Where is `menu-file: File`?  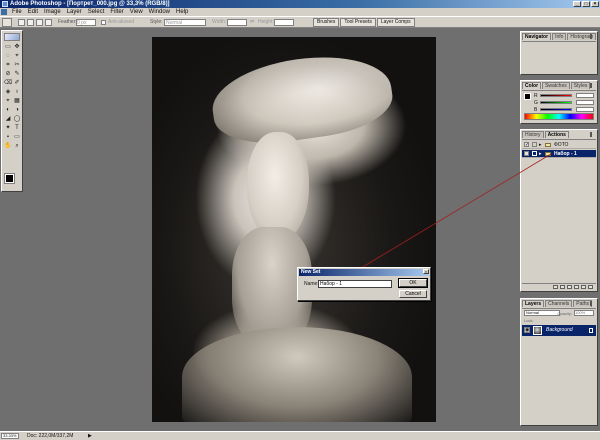
menu-file: File is located at coordinates (17, 12).